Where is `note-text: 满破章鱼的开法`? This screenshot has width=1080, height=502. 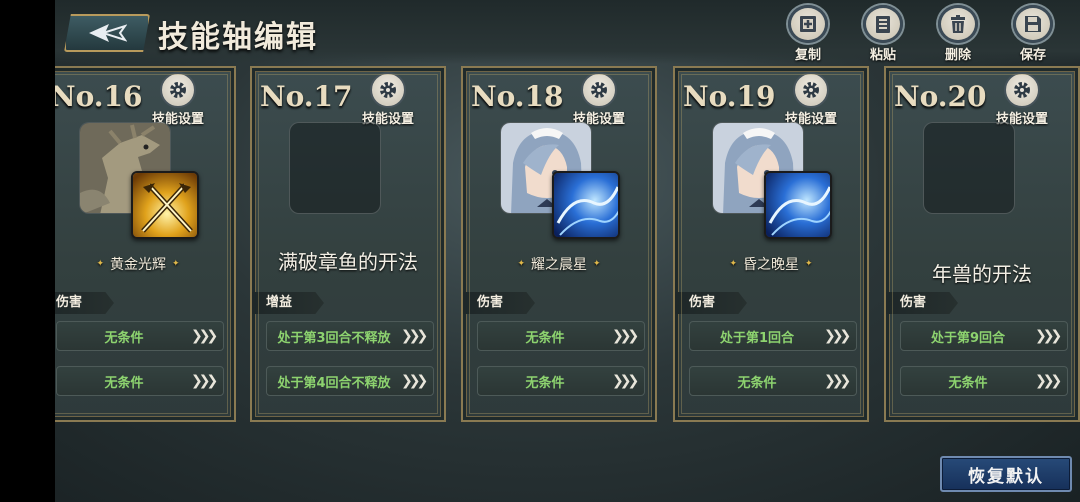 note-text: 满破章鱼的开法 is located at coordinates (348, 262).